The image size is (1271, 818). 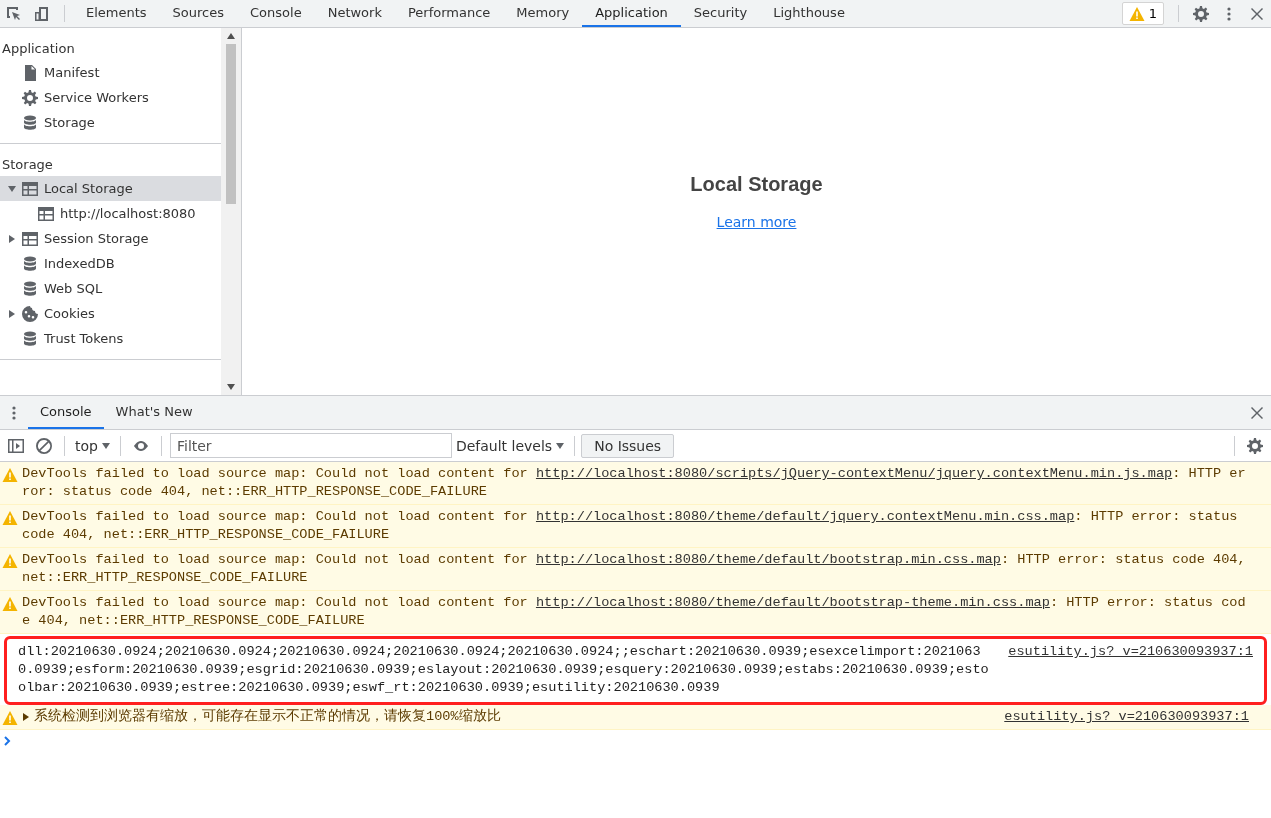 What do you see at coordinates (276, 13) in the screenshot?
I see `panel-tab: Console` at bounding box center [276, 13].